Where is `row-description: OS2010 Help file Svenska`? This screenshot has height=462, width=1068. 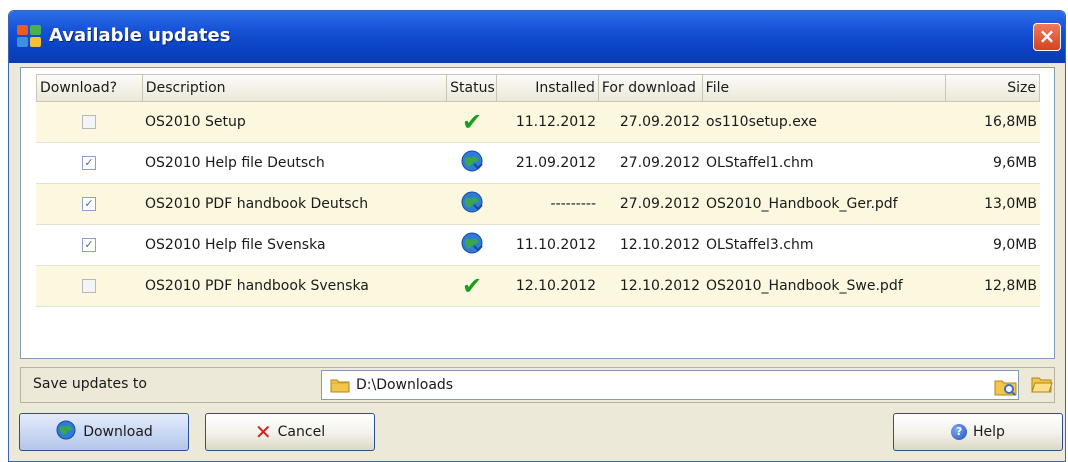 row-description: OS2010 Help file Svenska is located at coordinates (235, 245).